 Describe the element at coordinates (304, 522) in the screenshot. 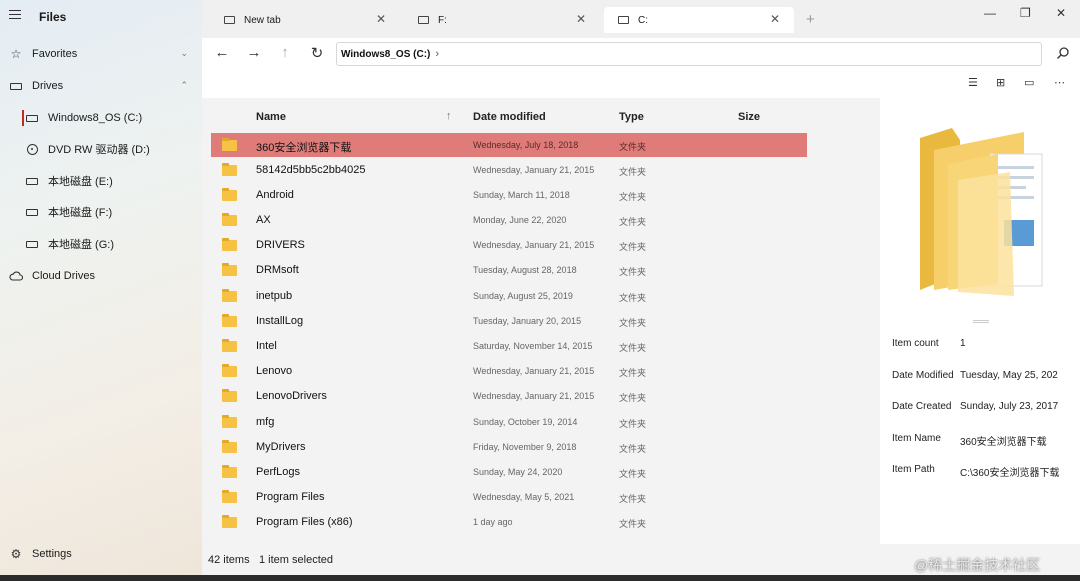

I see `file-name: Program Files (x86)` at that location.